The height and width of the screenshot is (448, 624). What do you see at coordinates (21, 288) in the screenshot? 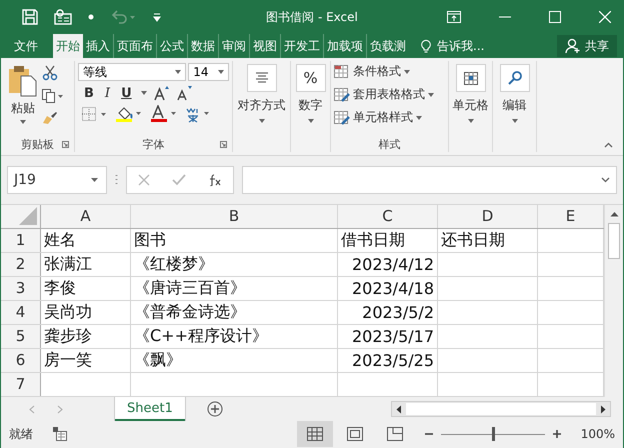
I see `row-header: 3` at bounding box center [21, 288].